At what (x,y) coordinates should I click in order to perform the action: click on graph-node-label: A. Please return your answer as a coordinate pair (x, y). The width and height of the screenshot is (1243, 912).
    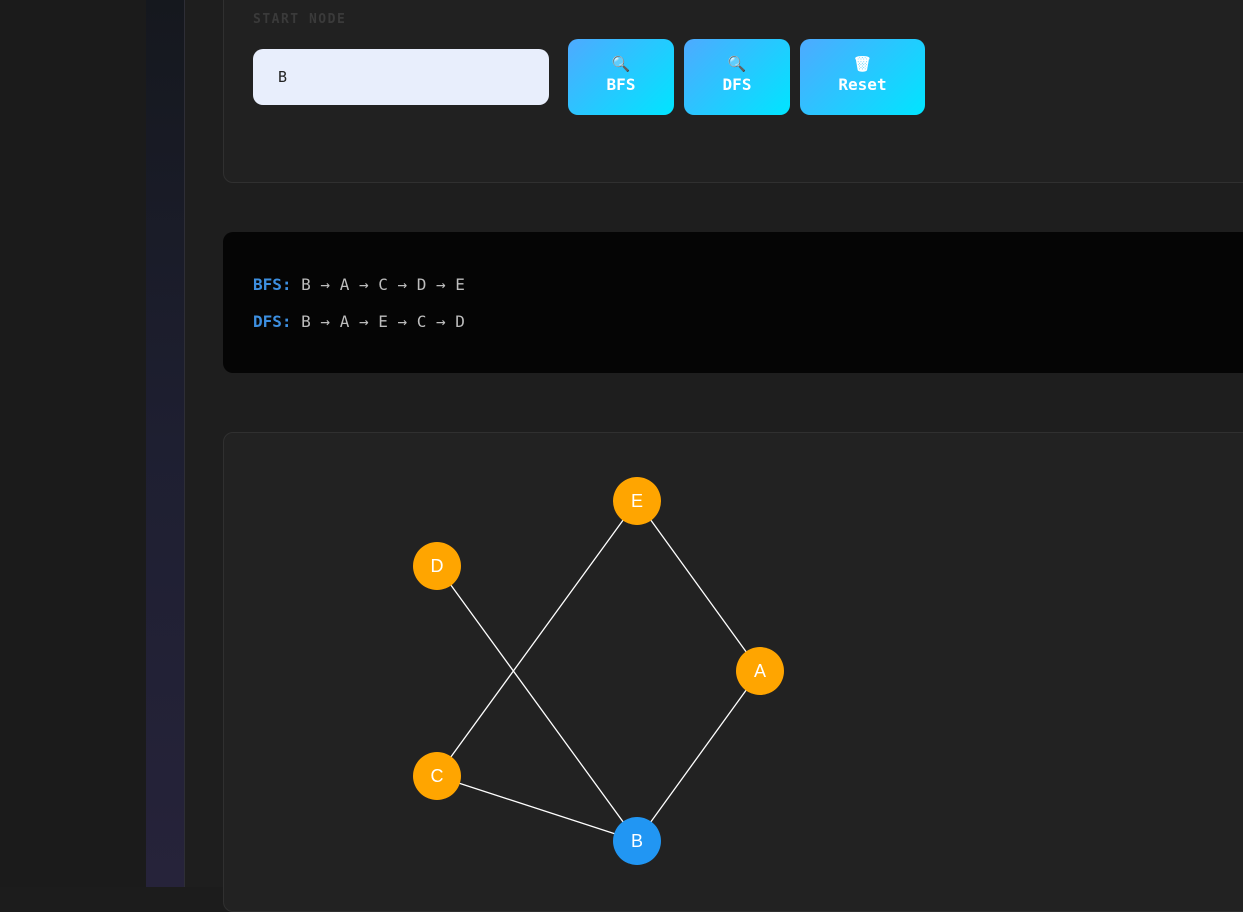
    Looking at the image, I should click on (760, 671).